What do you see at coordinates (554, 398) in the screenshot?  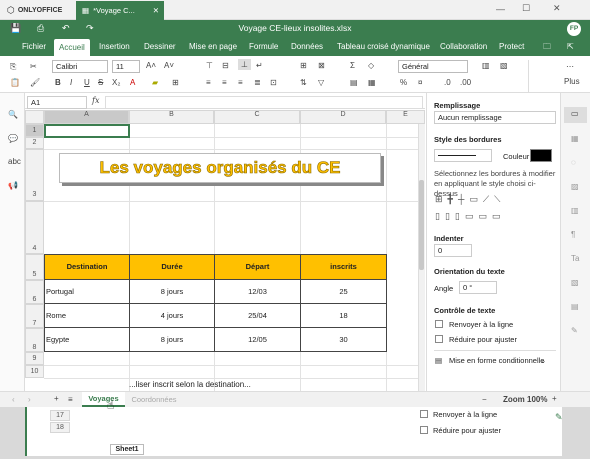 I see `zoom-in-icon: +` at bounding box center [554, 398].